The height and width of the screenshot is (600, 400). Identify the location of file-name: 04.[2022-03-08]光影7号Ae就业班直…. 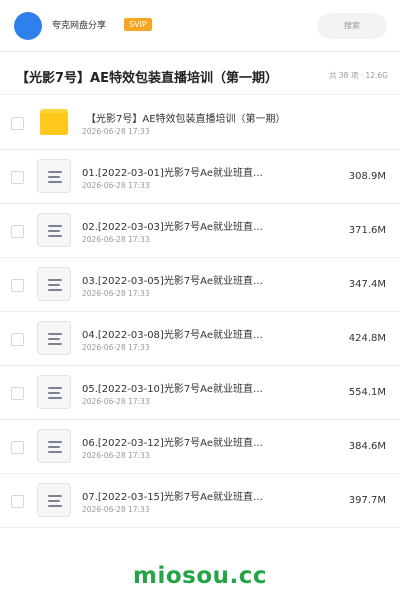
(173, 335).